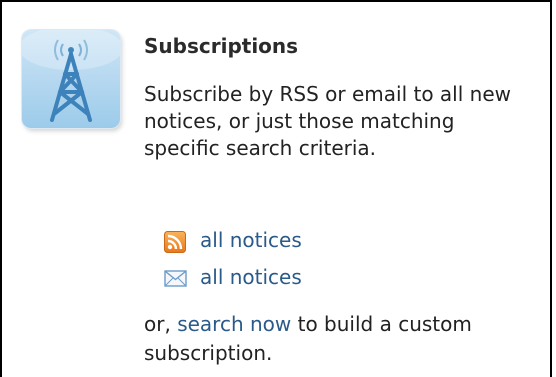 The width and height of the screenshot is (556, 377). Describe the element at coordinates (251, 240) in the screenshot. I see `rss-all-notices-link: all notices` at that location.